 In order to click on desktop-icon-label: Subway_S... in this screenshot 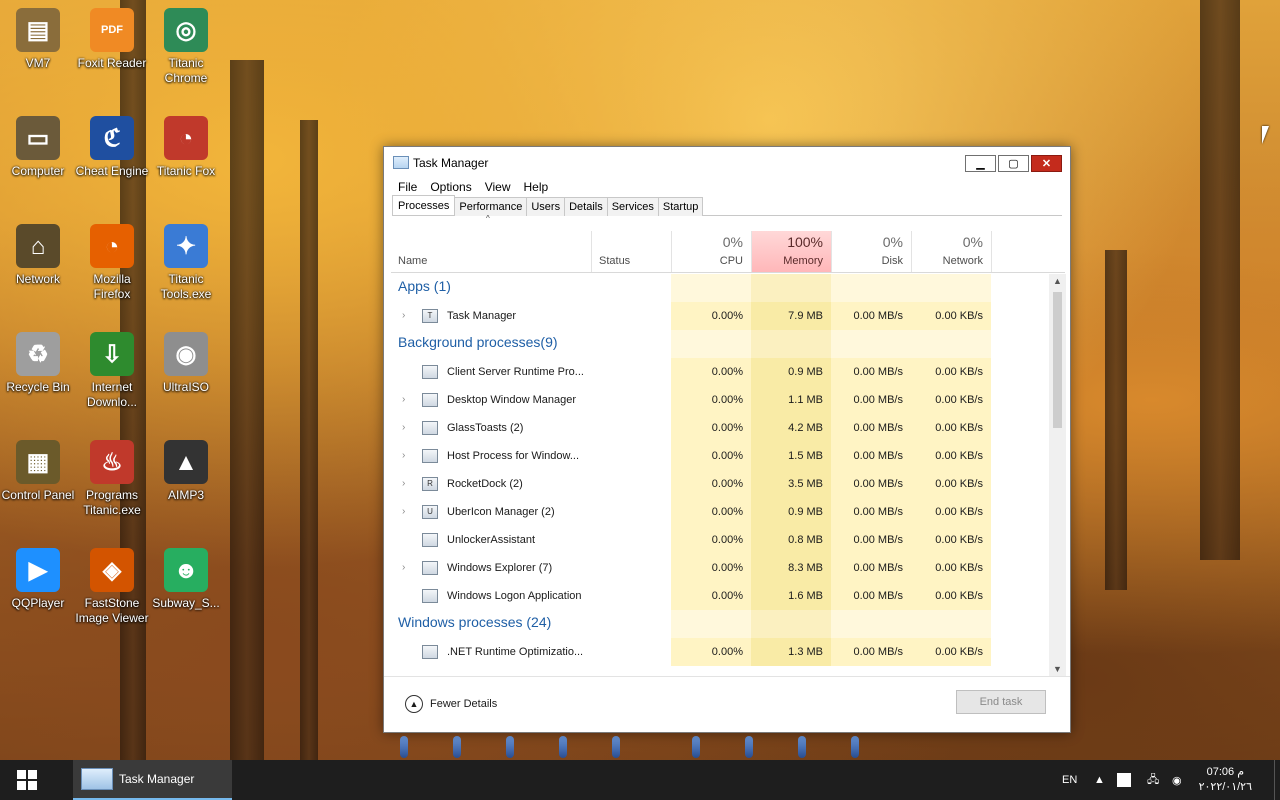, I will do `click(186, 603)`.